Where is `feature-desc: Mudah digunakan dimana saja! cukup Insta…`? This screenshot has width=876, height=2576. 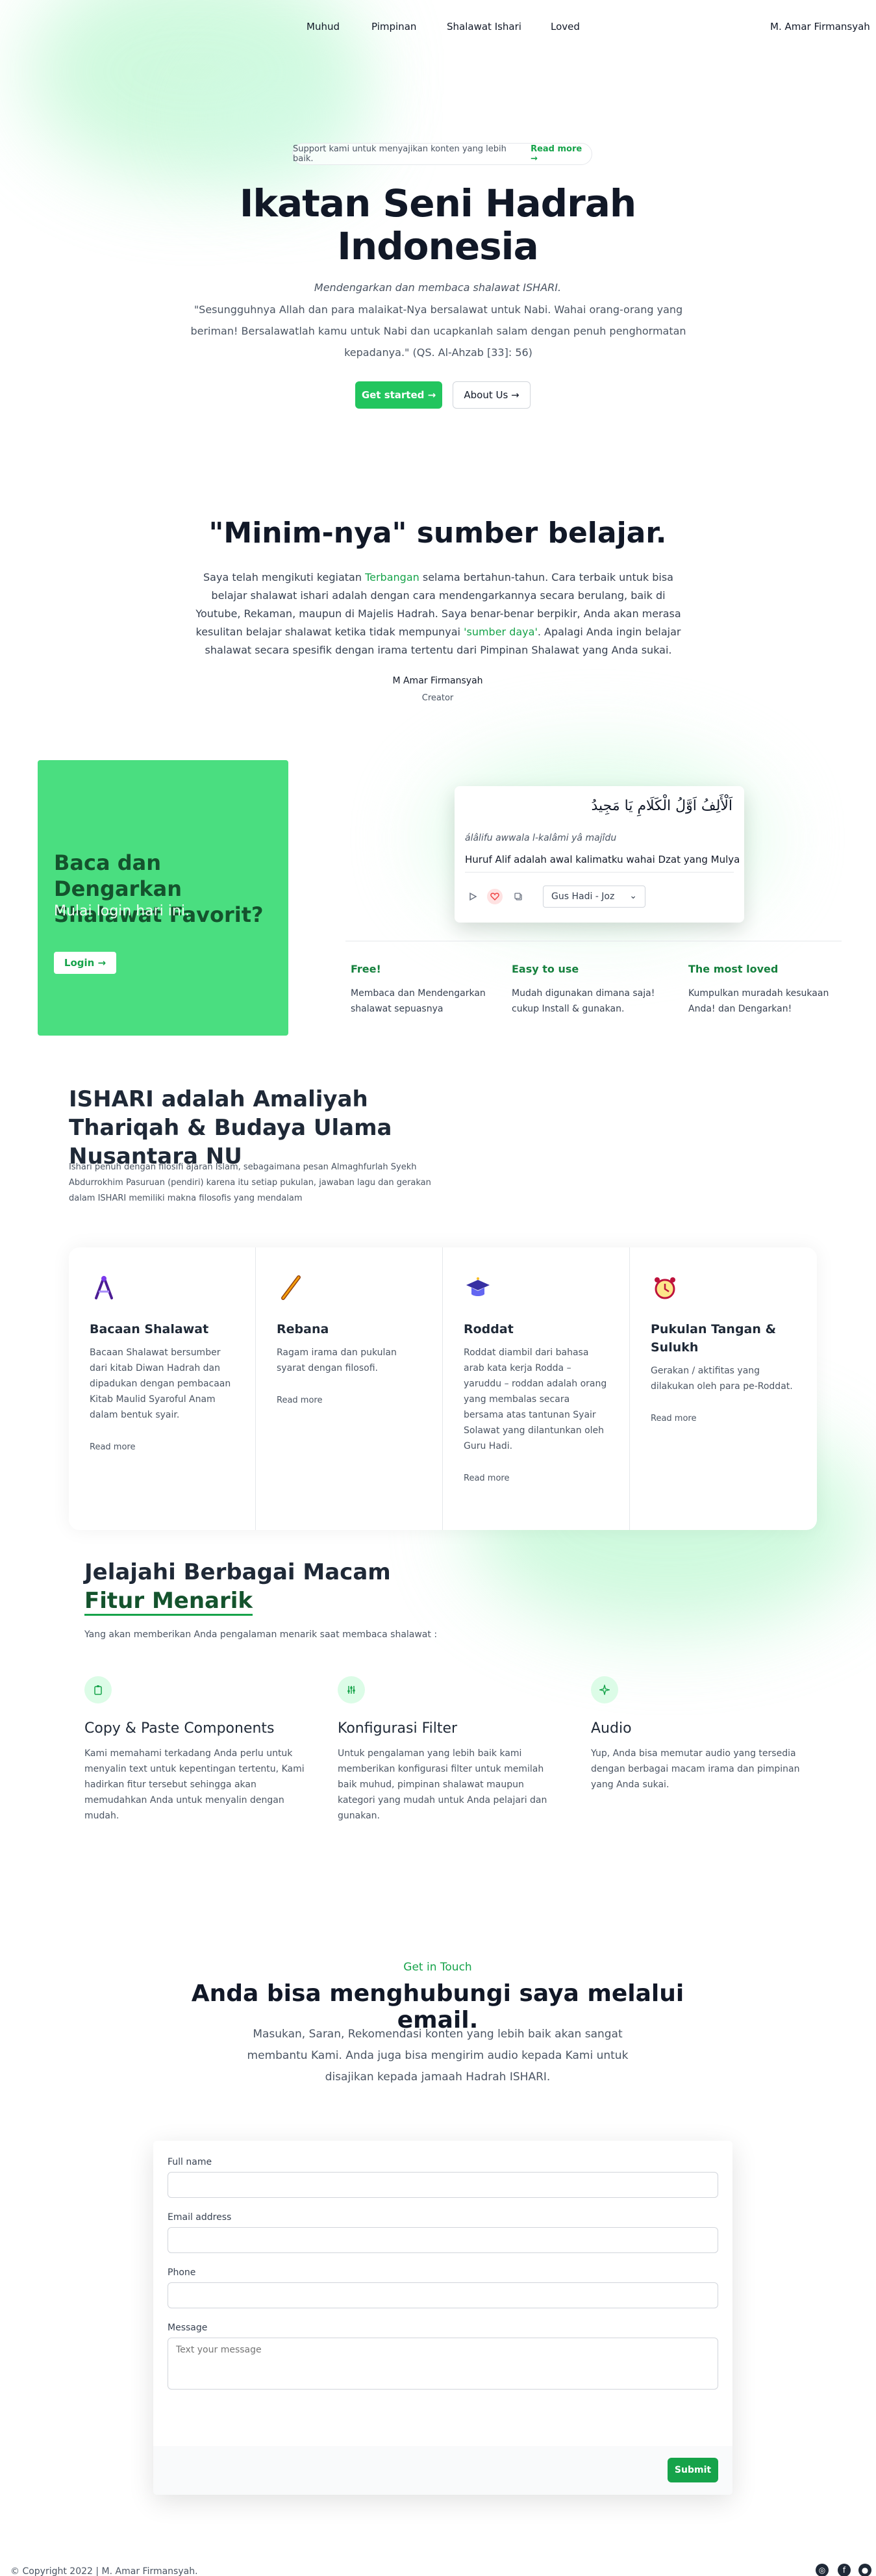 feature-desc: Mudah digunakan dimana saja! cukup Insta… is located at coordinates (583, 1001).